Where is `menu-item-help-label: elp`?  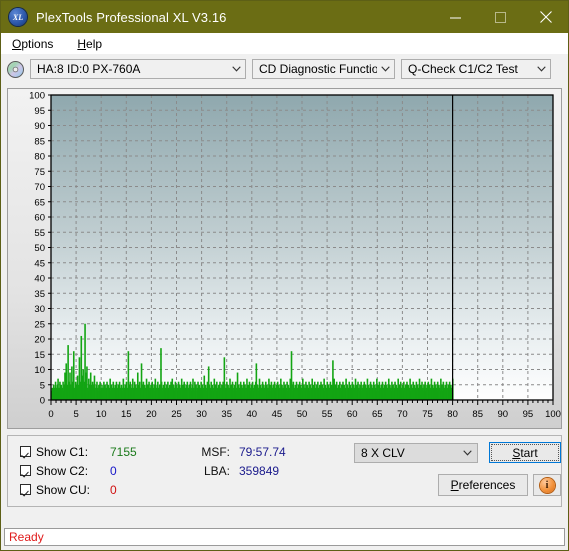
menu-item-help-label: elp is located at coordinates (94, 43).